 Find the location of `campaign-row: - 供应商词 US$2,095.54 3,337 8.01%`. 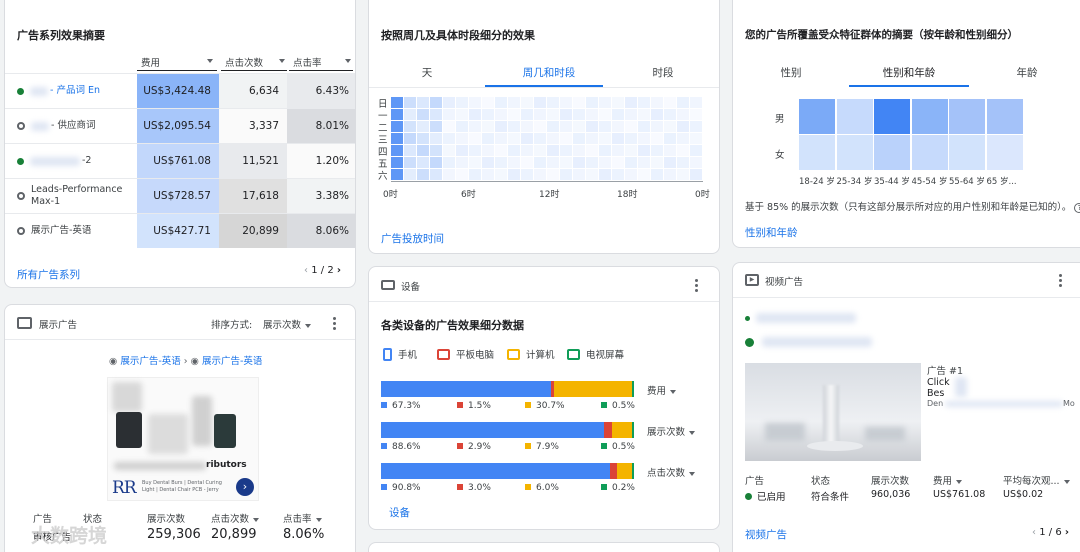

campaign-row: - 供应商词 US$2,095.54 3,337 8.01% is located at coordinates (180, 125).